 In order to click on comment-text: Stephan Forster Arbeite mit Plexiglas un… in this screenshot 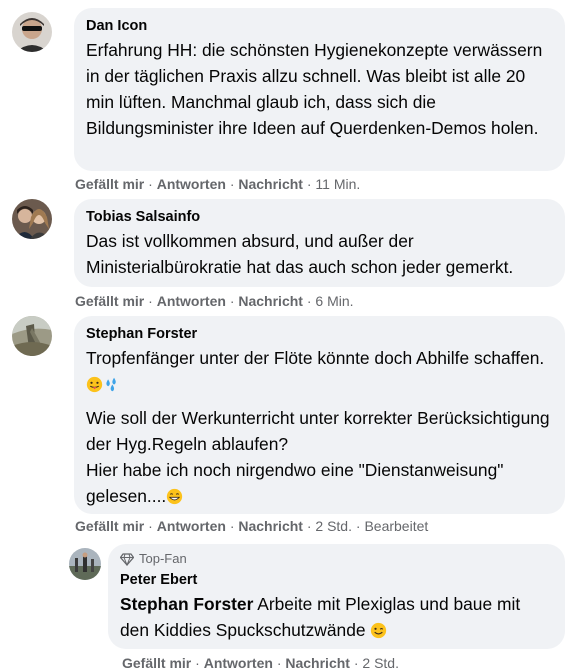, I will do `click(320, 617)`.